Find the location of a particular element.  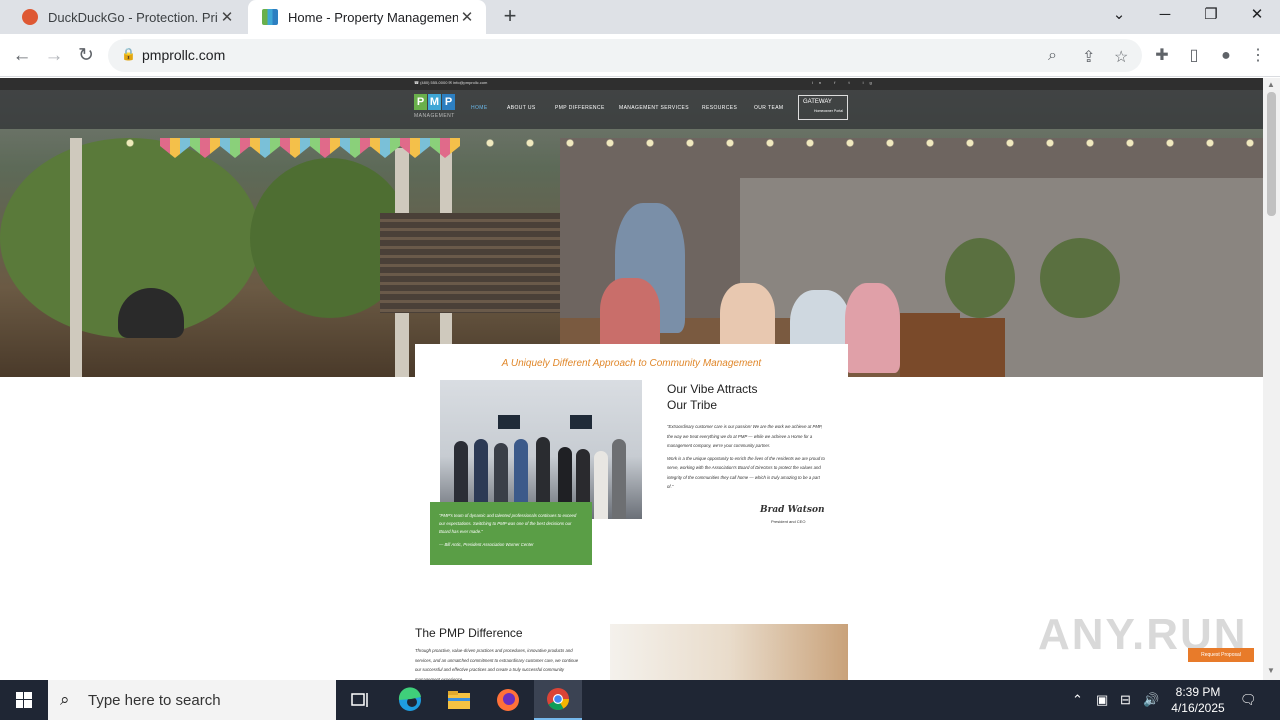

notifications-icon: 🗨 is located at coordinates (1248, 700).